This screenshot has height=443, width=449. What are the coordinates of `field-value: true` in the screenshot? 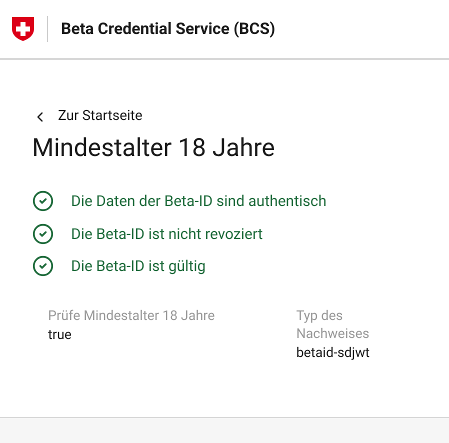 It's located at (60, 335).